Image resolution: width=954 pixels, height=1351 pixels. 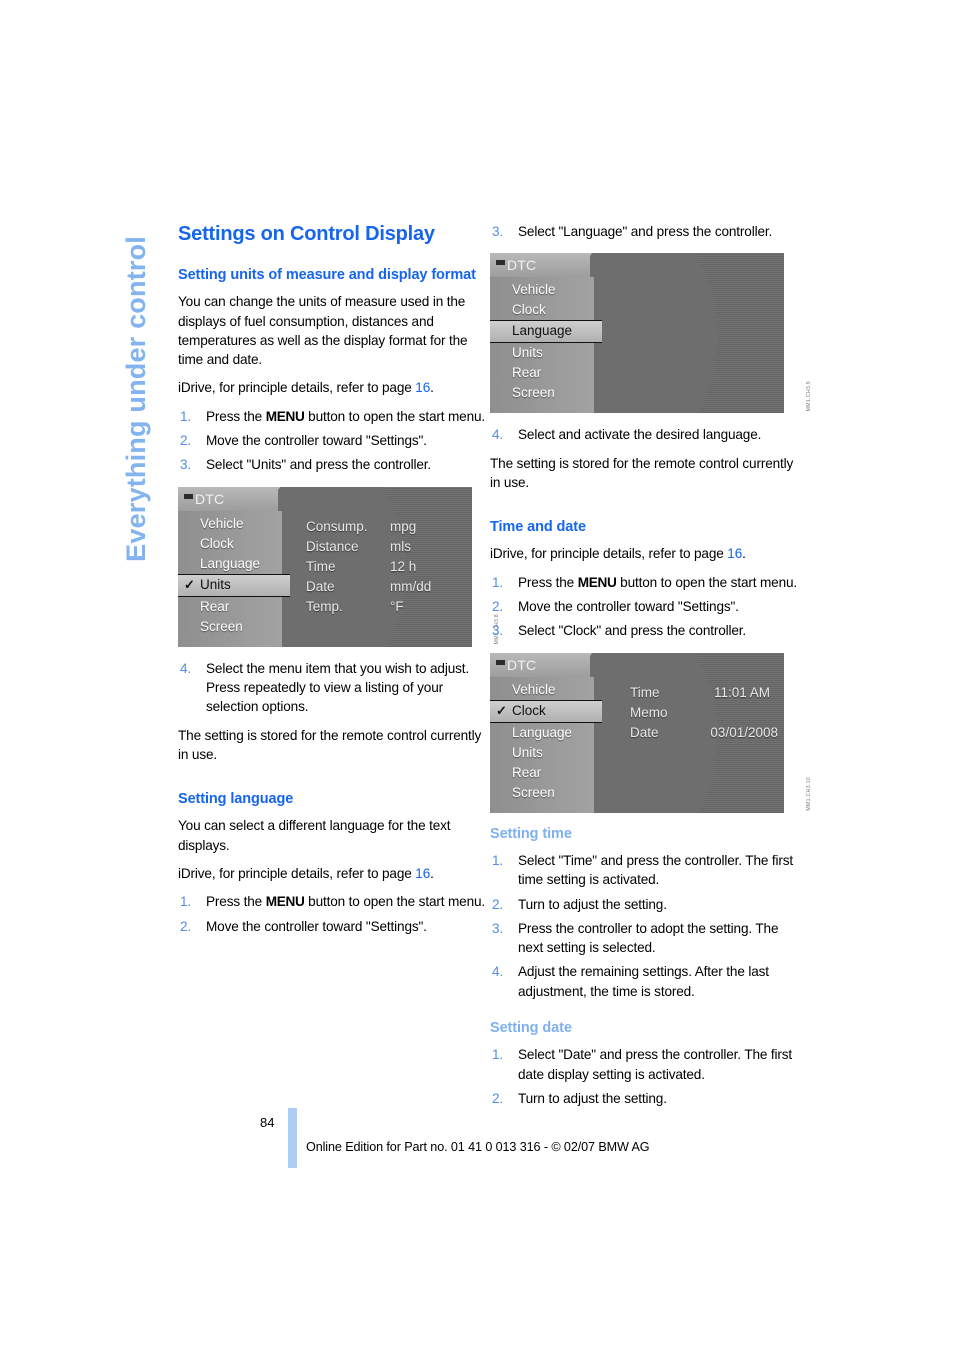 What do you see at coordinates (644, 732) in the screenshot?
I see `value-key: Date` at bounding box center [644, 732].